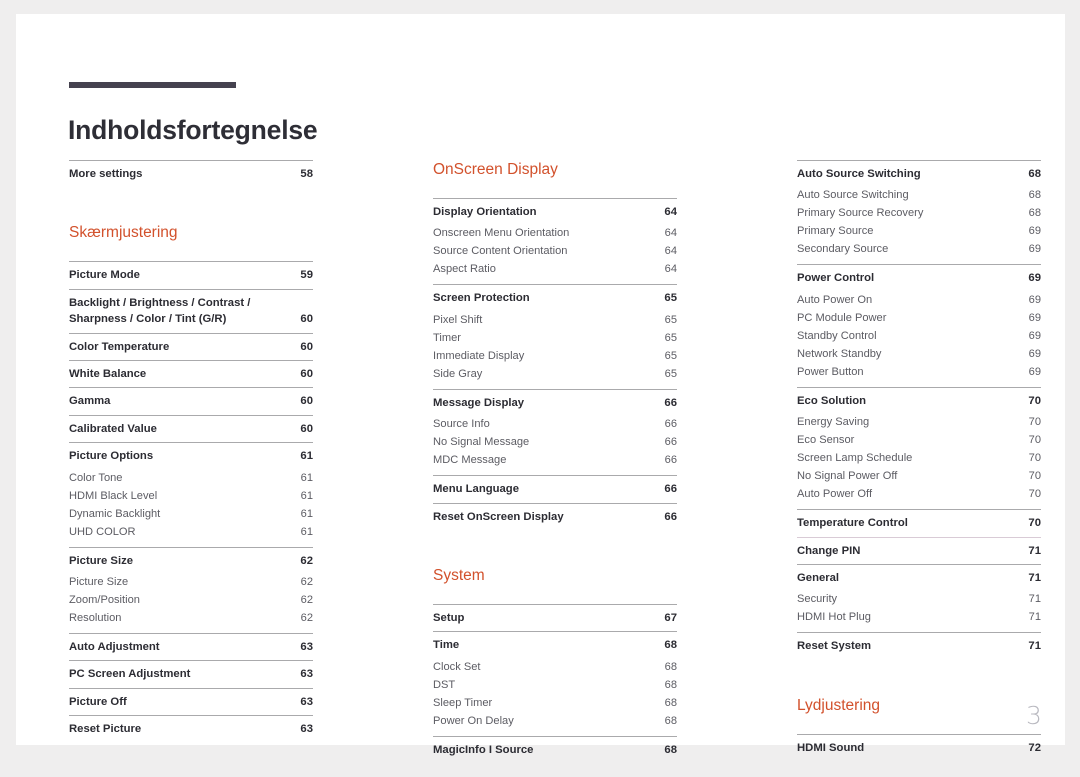  What do you see at coordinates (191, 497) in the screenshot?
I see `toc-entry-sub: HDMI Black Level 61` at bounding box center [191, 497].